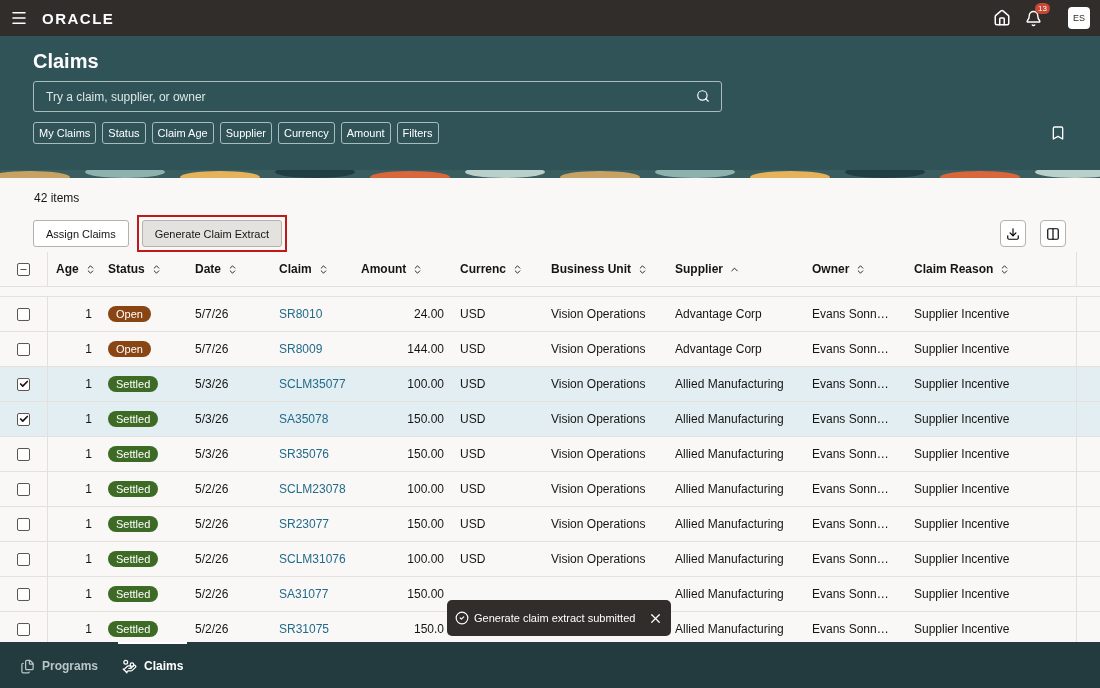  What do you see at coordinates (306, 133) in the screenshot?
I see `filter-chip: Currency` at bounding box center [306, 133].